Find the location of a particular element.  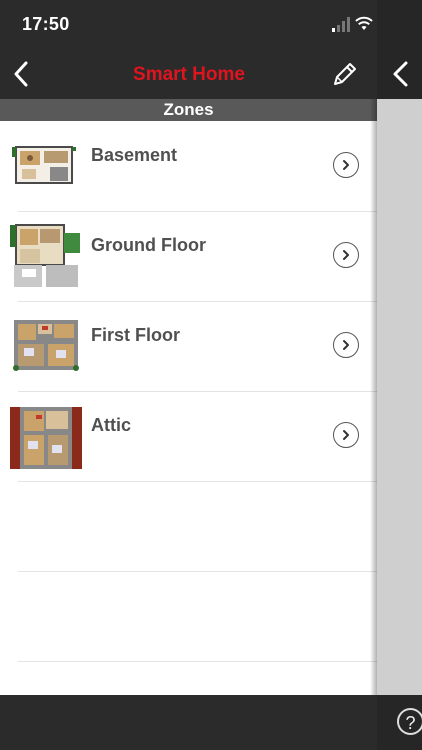

wifi-icon is located at coordinates (364, 23).